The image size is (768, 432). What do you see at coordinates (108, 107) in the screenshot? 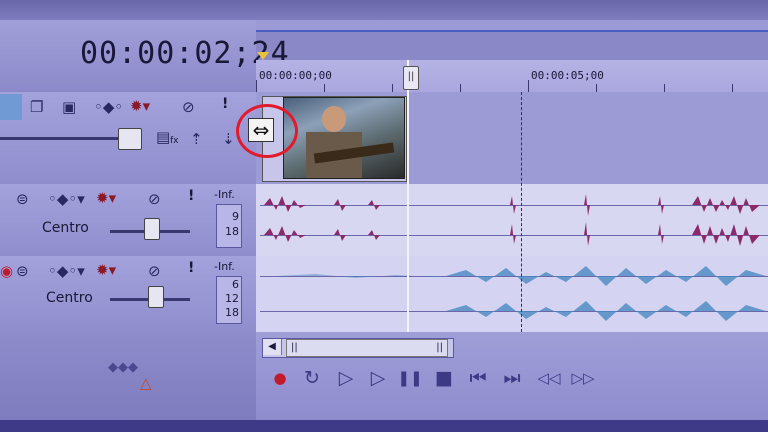
I see `keyframe-icon: ◦◆◦` at bounding box center [108, 107].